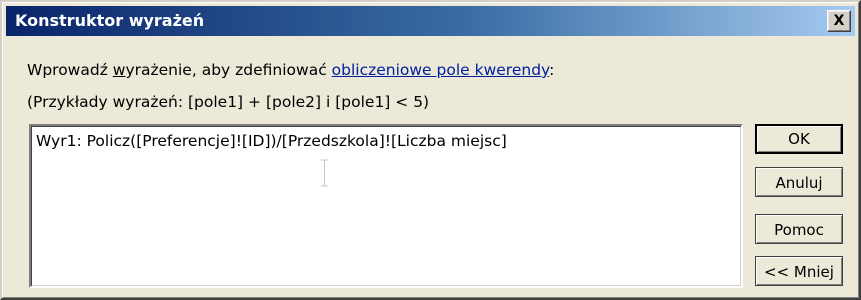 Image resolution: width=861 pixels, height=300 pixels. I want to click on help-button: Pomoc, so click(799, 229).